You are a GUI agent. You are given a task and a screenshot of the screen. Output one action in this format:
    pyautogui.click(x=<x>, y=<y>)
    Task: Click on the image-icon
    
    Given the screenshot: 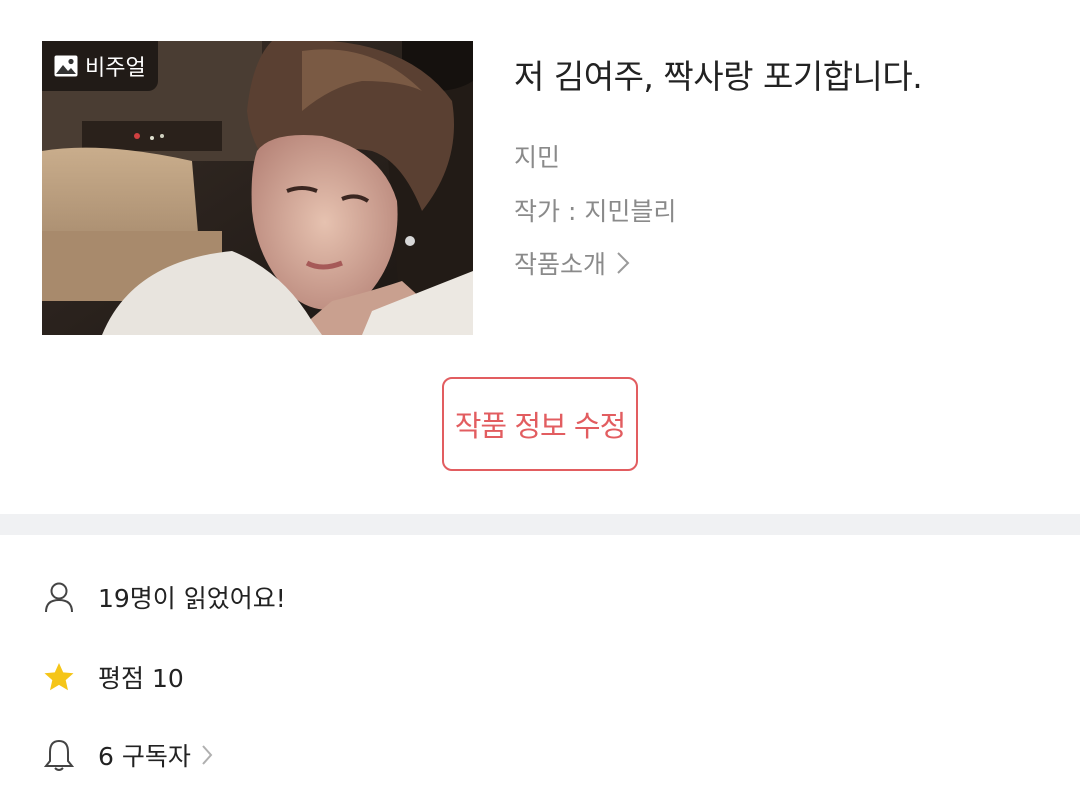 What is the action you would take?
    pyautogui.click(x=66, y=66)
    